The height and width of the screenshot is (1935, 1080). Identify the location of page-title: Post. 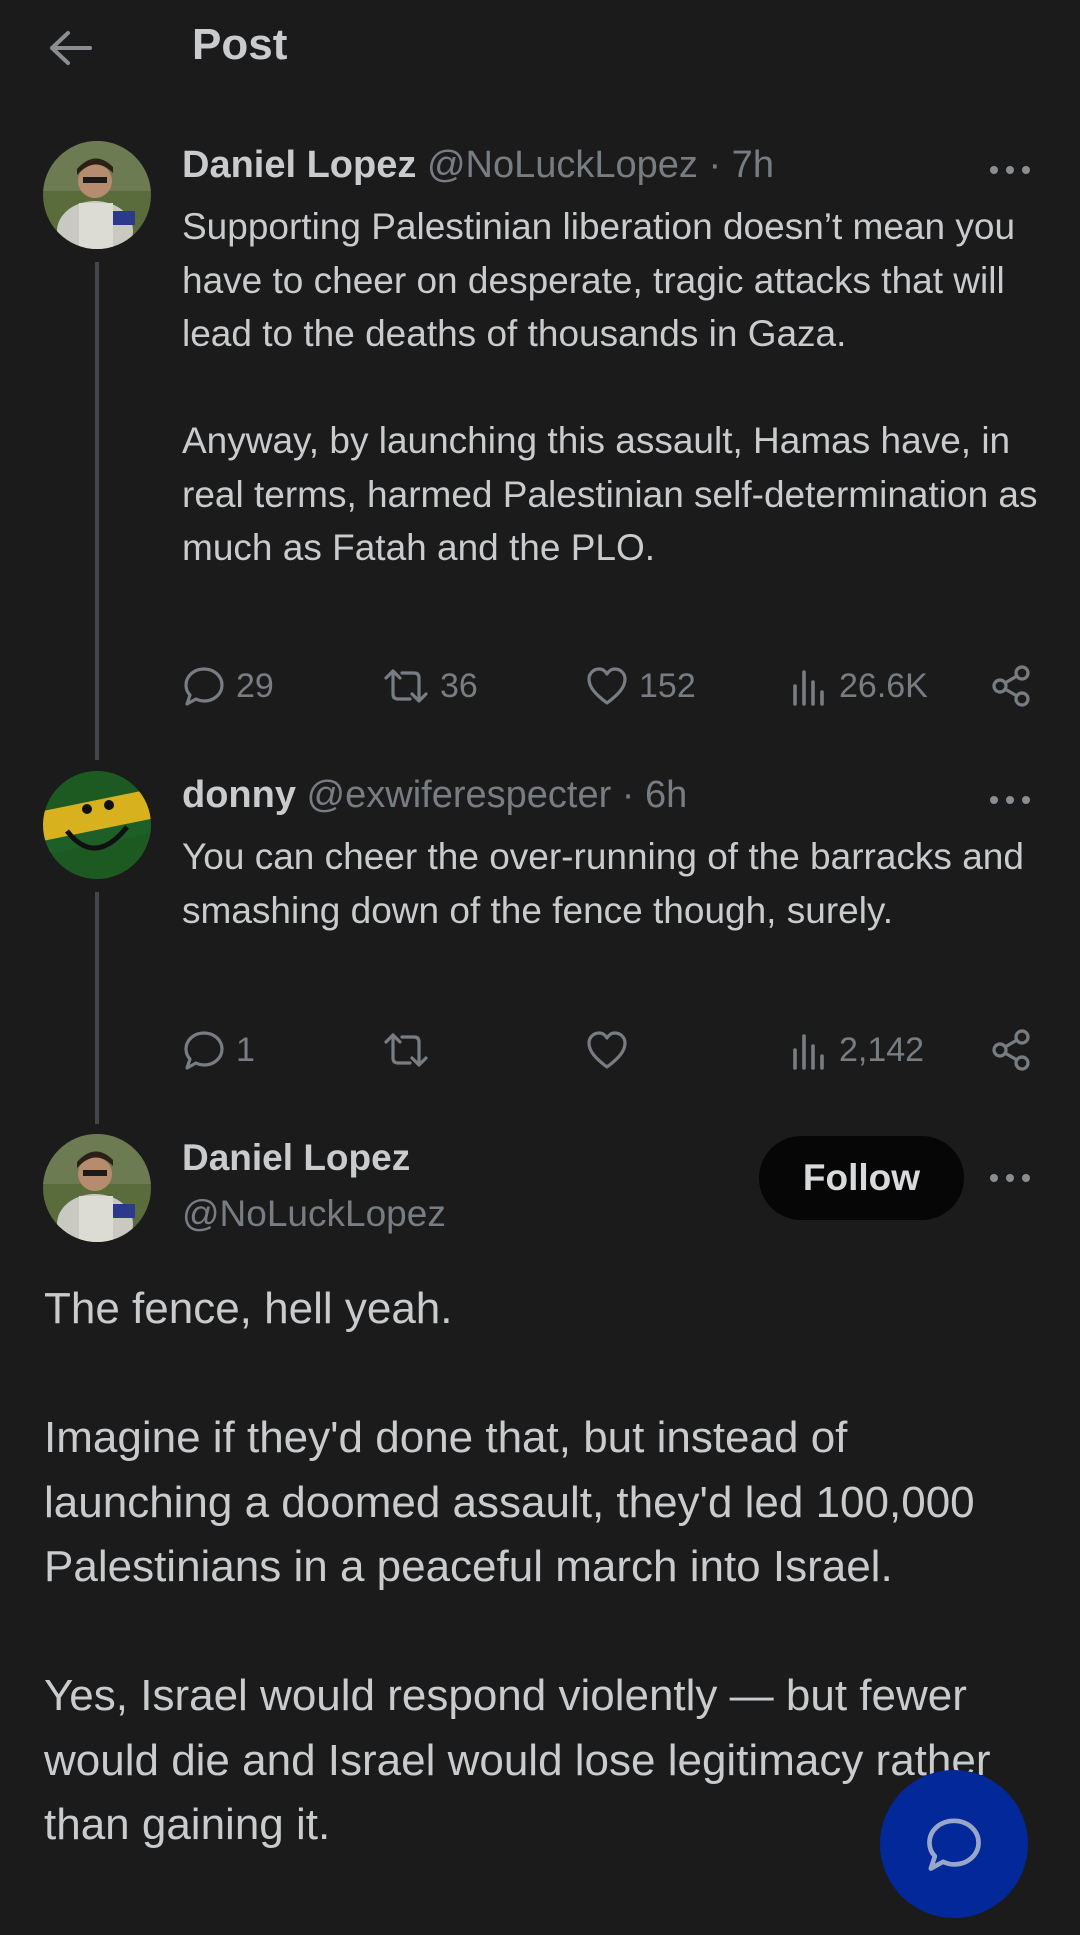
(240, 44).